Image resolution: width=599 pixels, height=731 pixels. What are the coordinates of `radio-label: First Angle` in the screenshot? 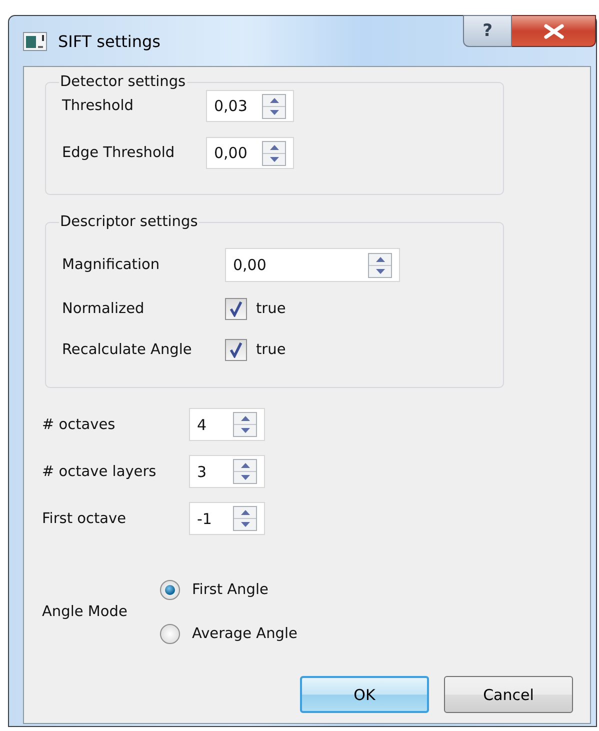 It's located at (230, 590).